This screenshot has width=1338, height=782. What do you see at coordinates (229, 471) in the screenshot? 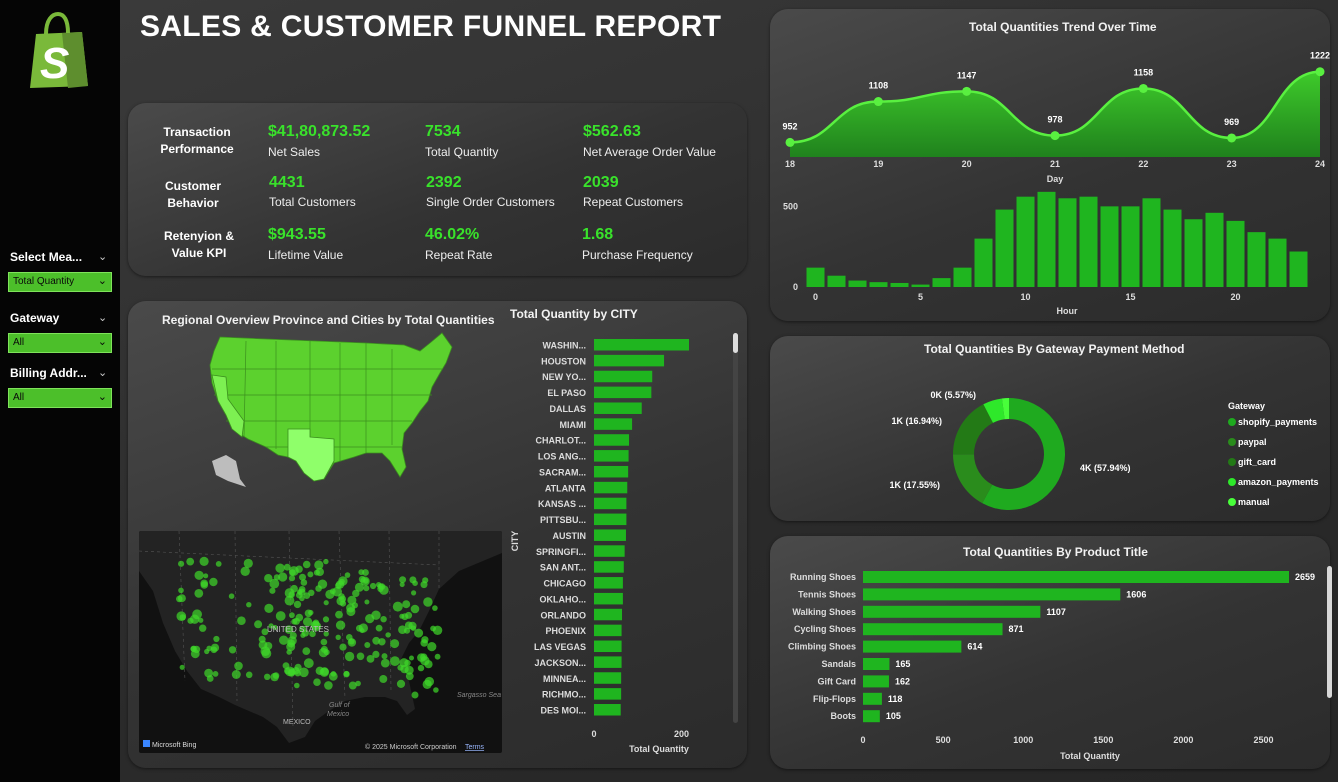
I see `alaska-region` at bounding box center [229, 471].